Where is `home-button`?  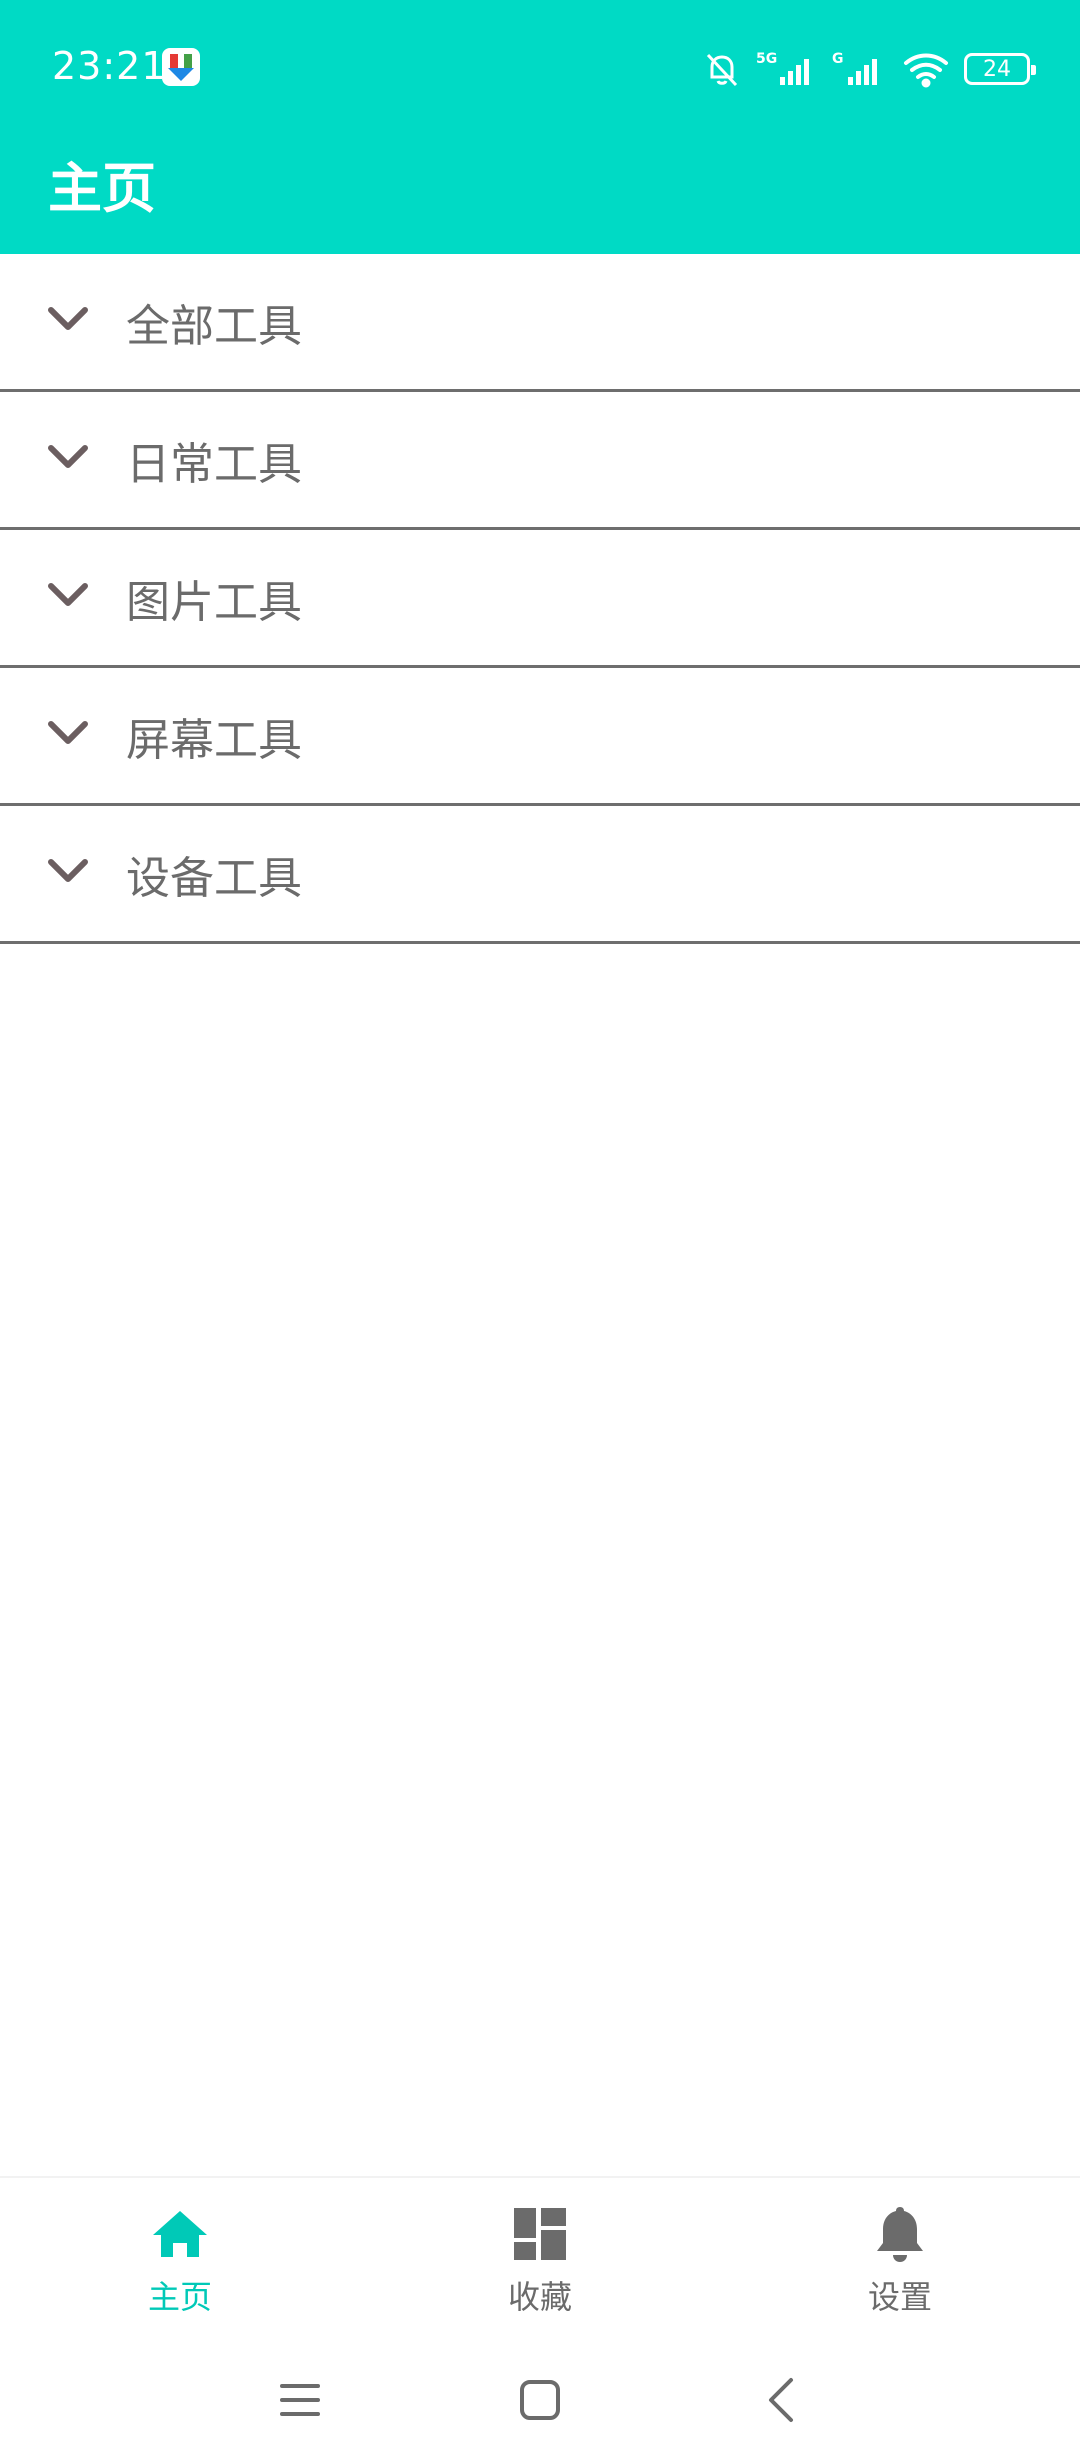 home-button is located at coordinates (540, 2400).